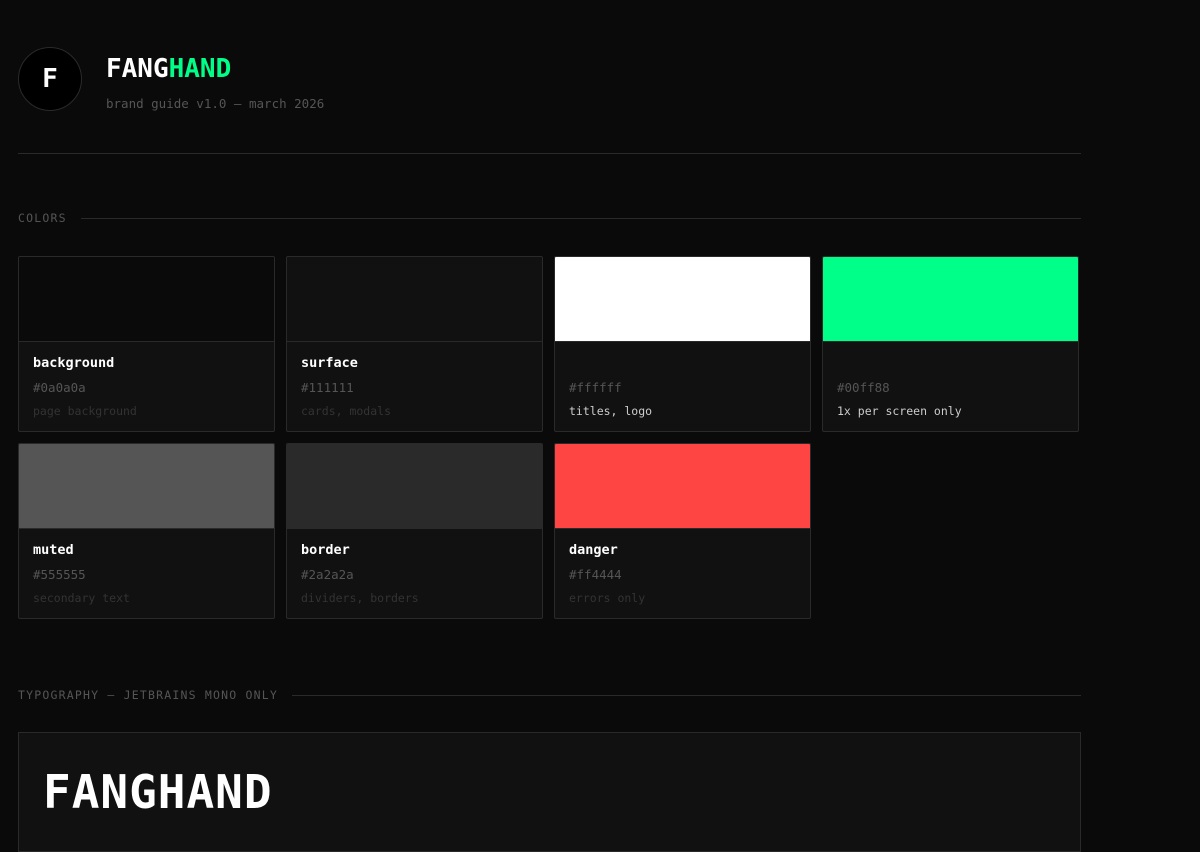 The width and height of the screenshot is (1200, 852). Describe the element at coordinates (327, 574) in the screenshot. I see `color-hex: #2a2a2a` at that location.